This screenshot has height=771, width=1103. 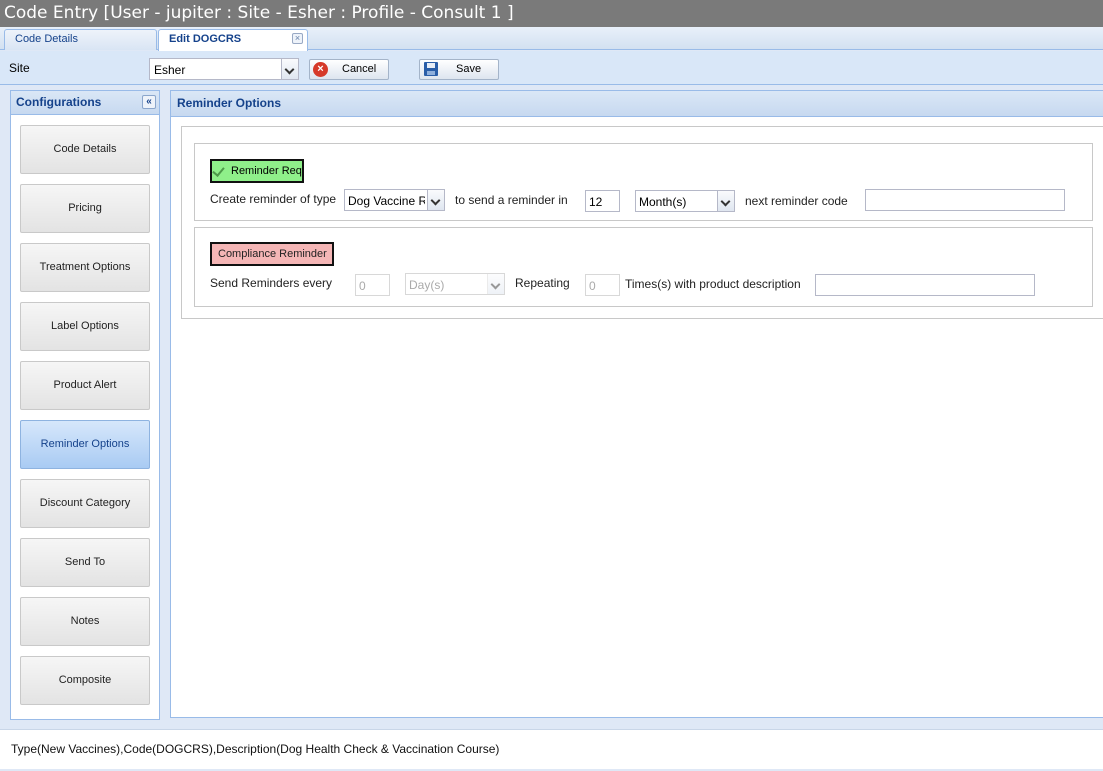 What do you see at coordinates (149, 102) in the screenshot?
I see `collapse-icon: «` at bounding box center [149, 102].